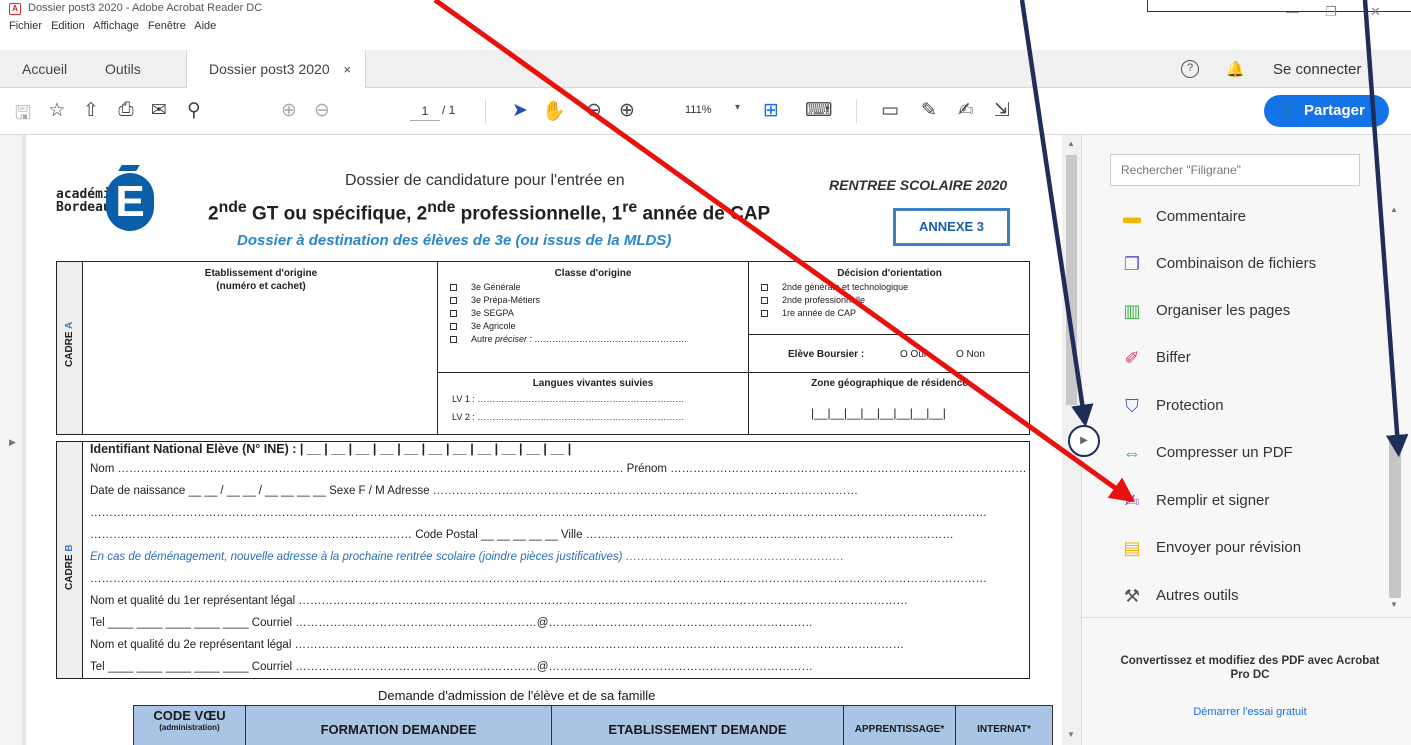 This screenshot has width=1411, height=745. What do you see at coordinates (818, 110) in the screenshot?
I see `keyboard-scroll-icon: ⌨` at bounding box center [818, 110].